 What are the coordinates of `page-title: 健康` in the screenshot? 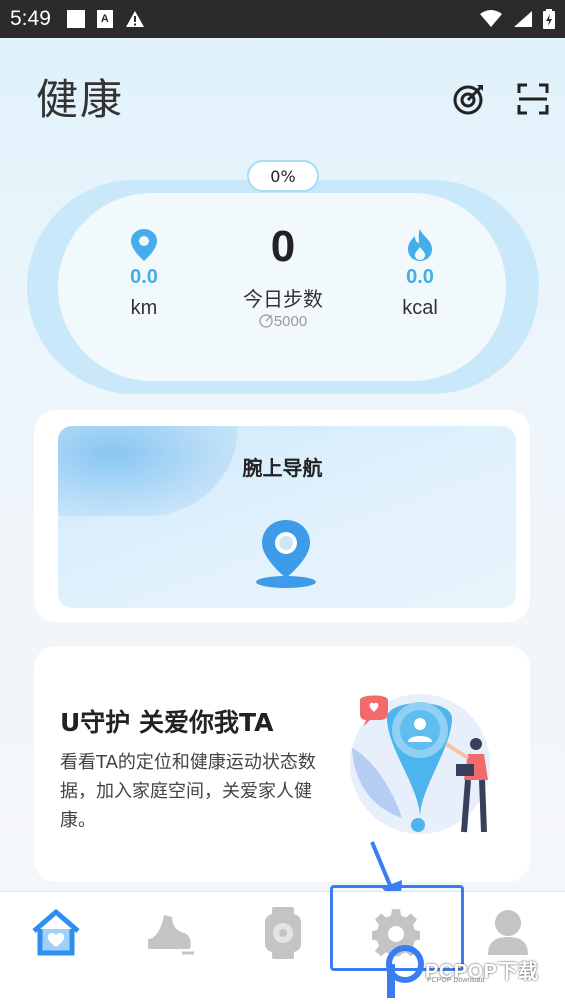 It's located at (80, 99).